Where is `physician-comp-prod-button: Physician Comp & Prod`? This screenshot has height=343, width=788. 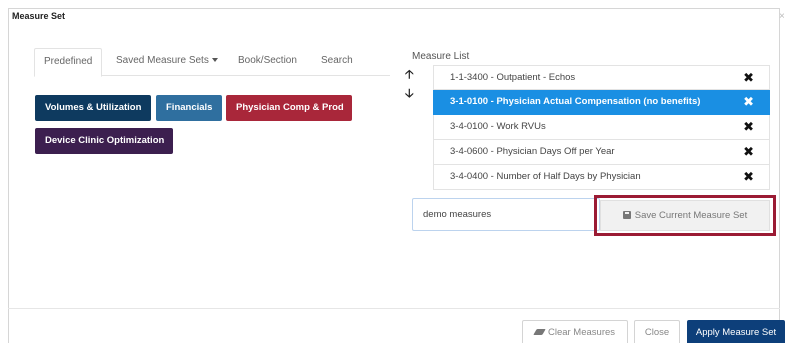
physician-comp-prod-button: Physician Comp & Prod is located at coordinates (289, 108).